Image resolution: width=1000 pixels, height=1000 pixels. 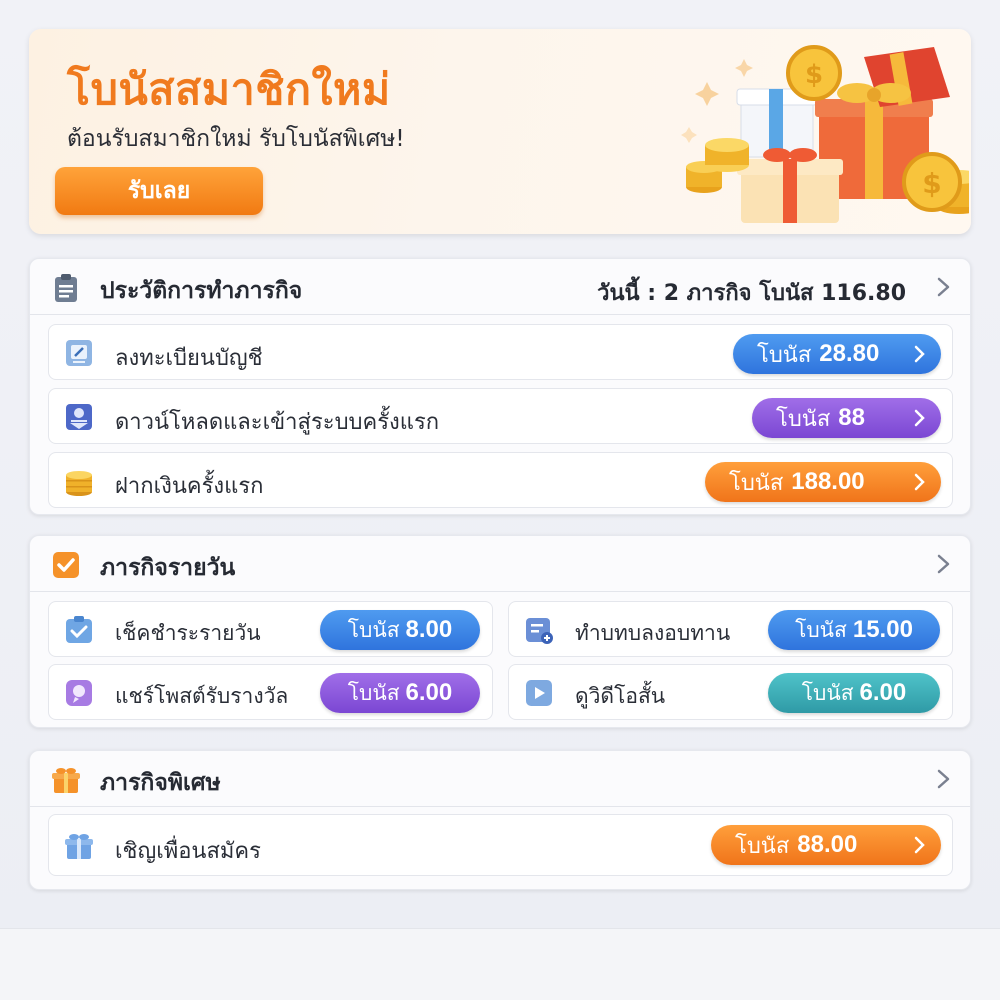 I want to click on bonus-button: โบนัส 8.00, so click(x=400, y=630).